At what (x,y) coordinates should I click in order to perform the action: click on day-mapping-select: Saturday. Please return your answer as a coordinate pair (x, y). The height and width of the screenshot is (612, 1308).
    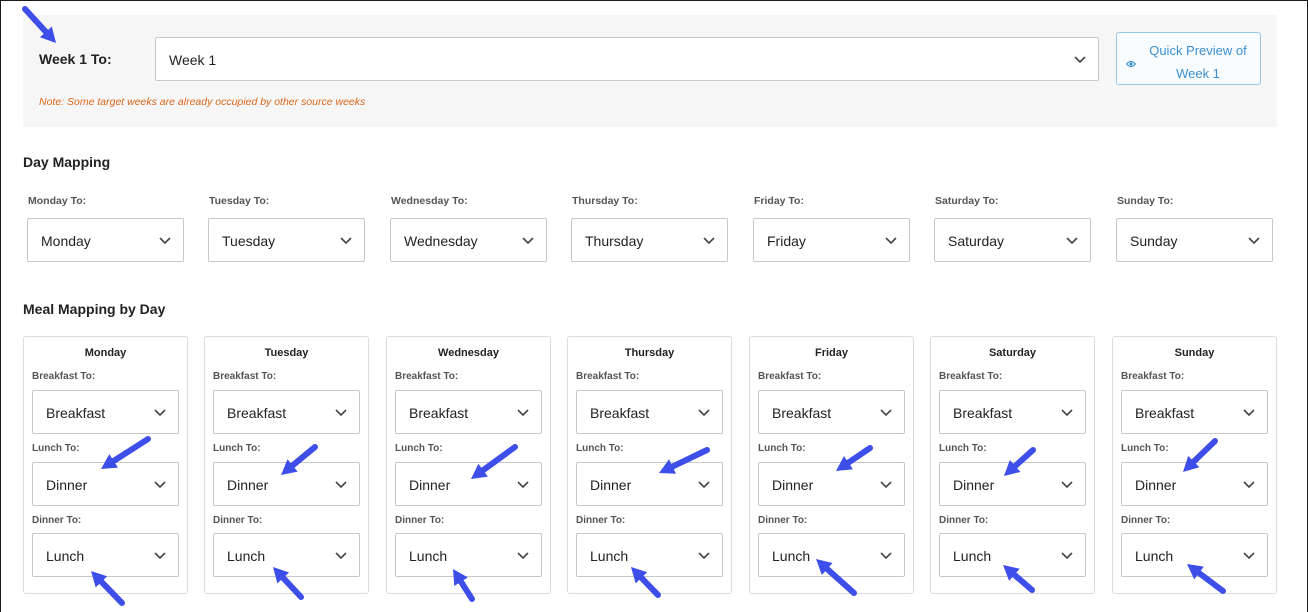
    Looking at the image, I should click on (1012, 240).